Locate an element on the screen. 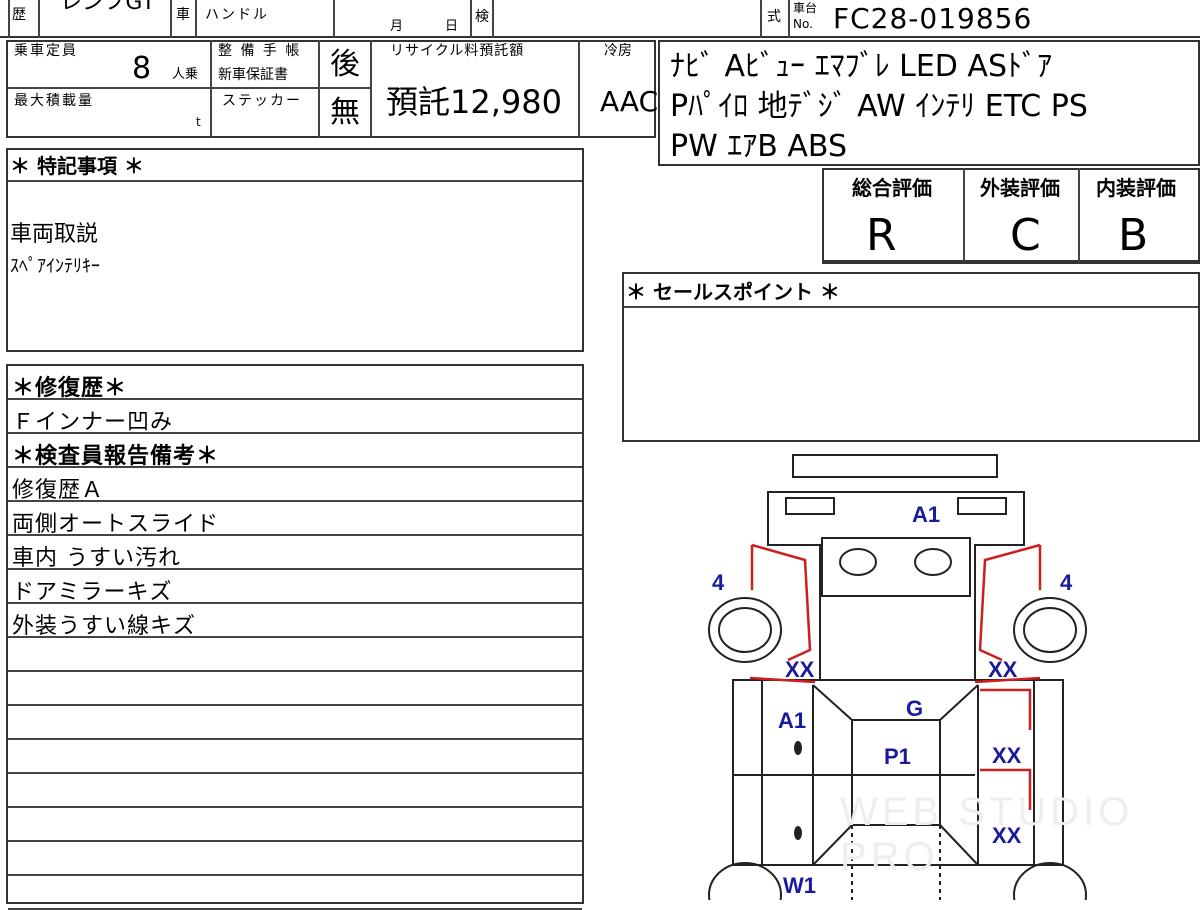 This screenshot has width=1200, height=910. history-label-fragment: 歴 is located at coordinates (19, 15).